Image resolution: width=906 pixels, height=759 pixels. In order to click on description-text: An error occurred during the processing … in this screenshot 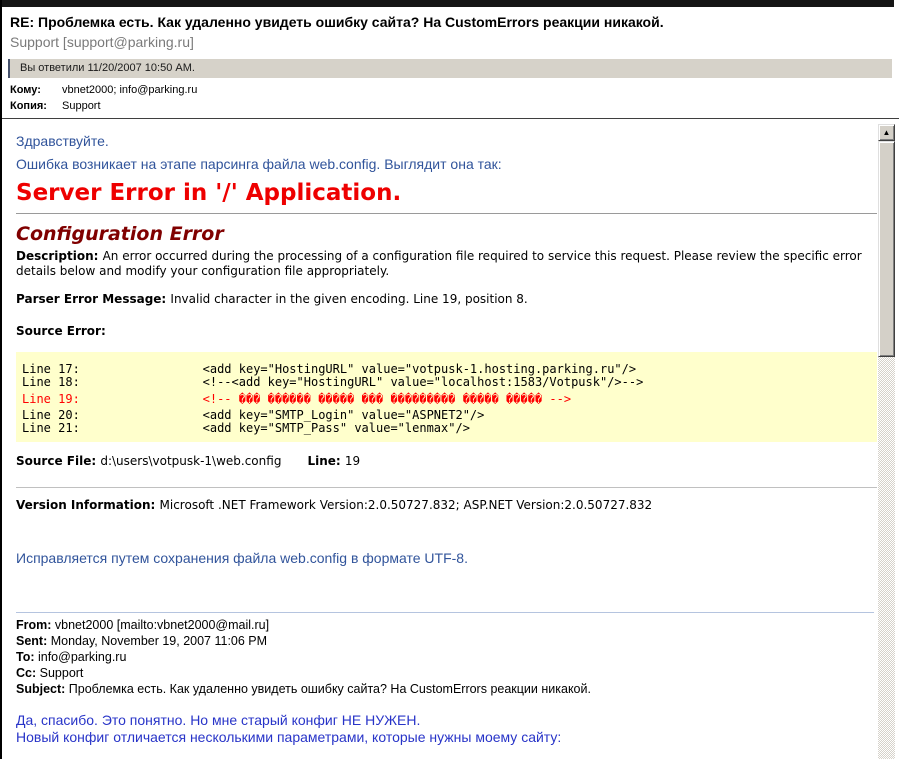, I will do `click(439, 263)`.